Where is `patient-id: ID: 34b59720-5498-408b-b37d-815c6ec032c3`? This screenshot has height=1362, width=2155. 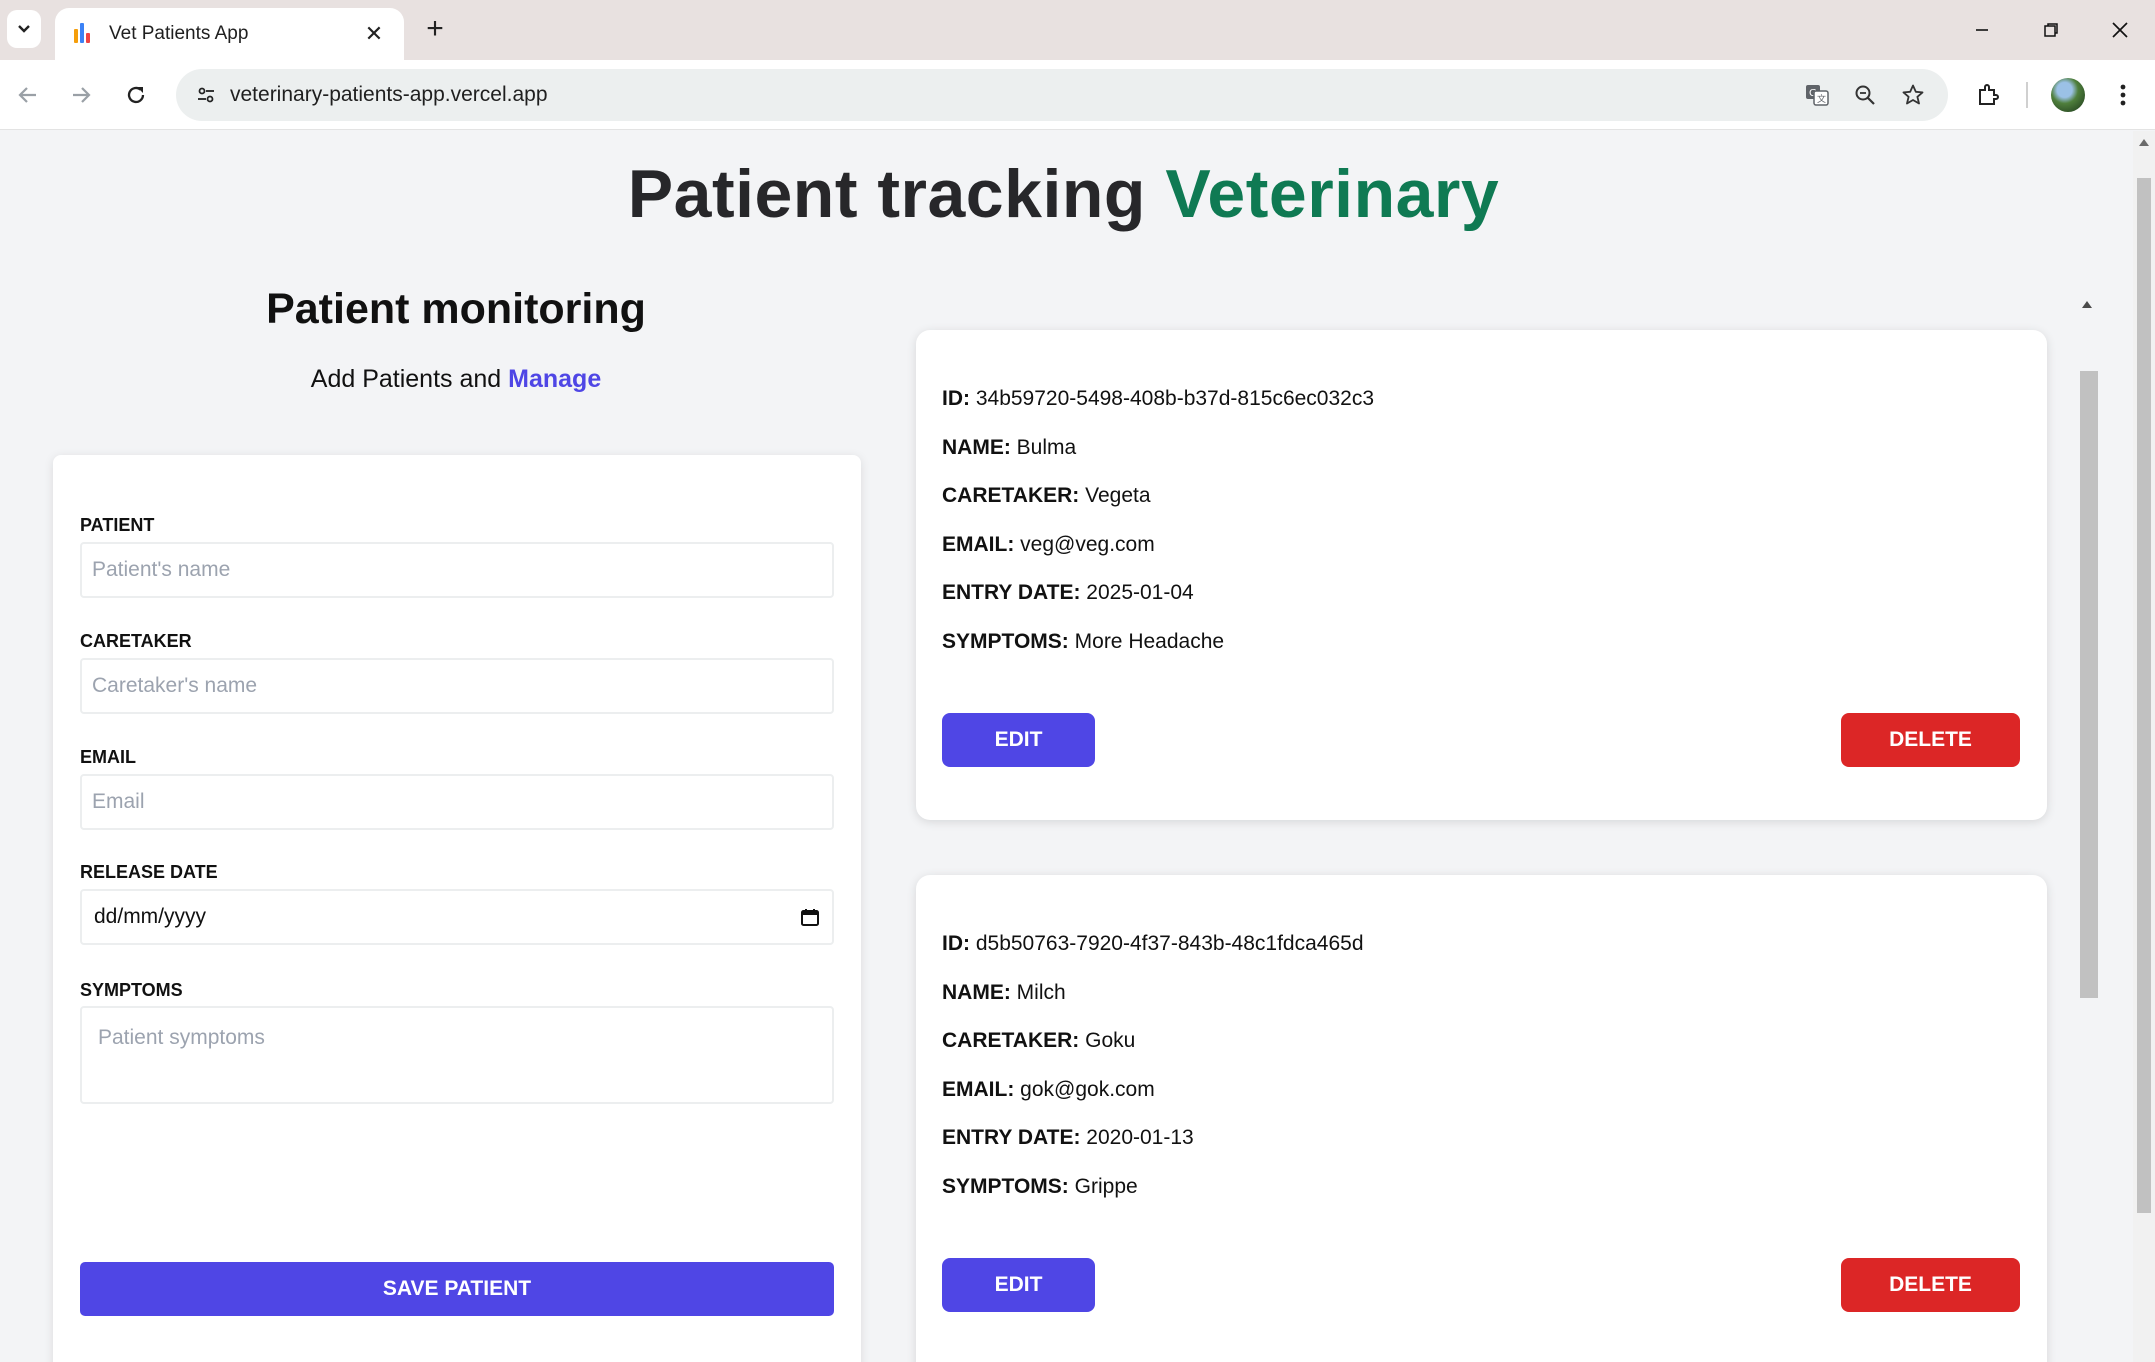 patient-id: ID: 34b59720-5498-408b-b37d-815c6ec032c3 is located at coordinates (1158, 399).